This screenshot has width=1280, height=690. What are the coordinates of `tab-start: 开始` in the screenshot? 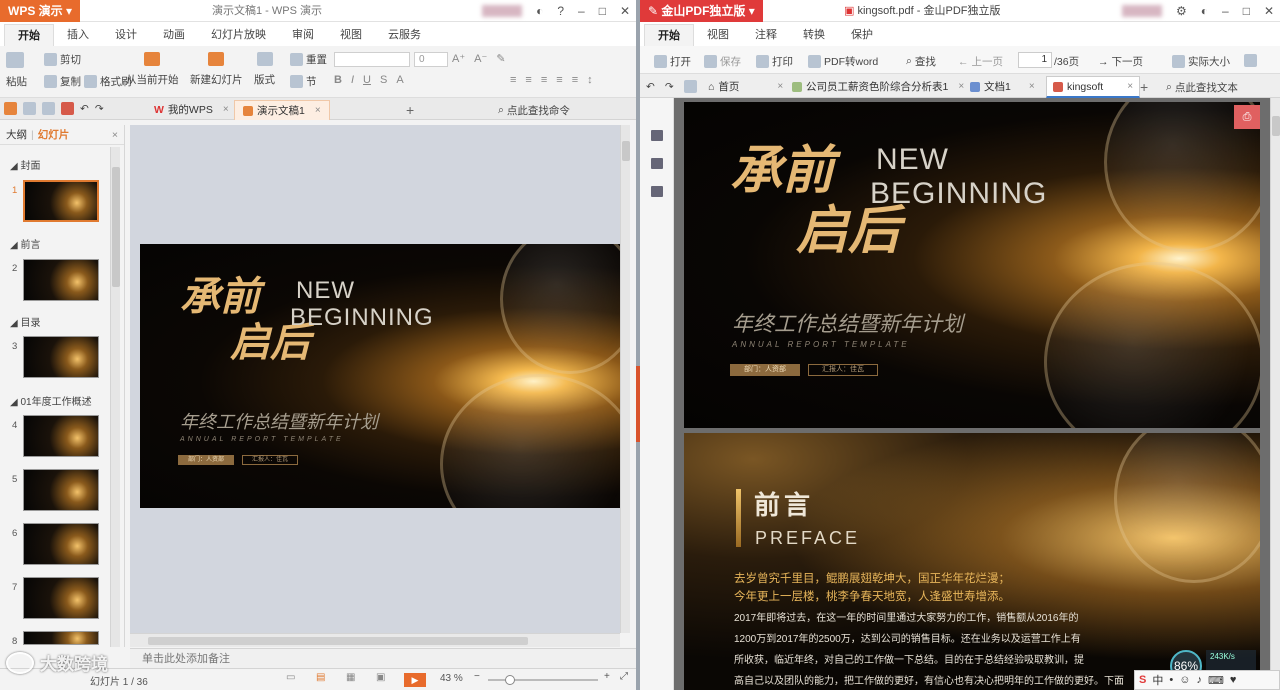 It's located at (669, 35).